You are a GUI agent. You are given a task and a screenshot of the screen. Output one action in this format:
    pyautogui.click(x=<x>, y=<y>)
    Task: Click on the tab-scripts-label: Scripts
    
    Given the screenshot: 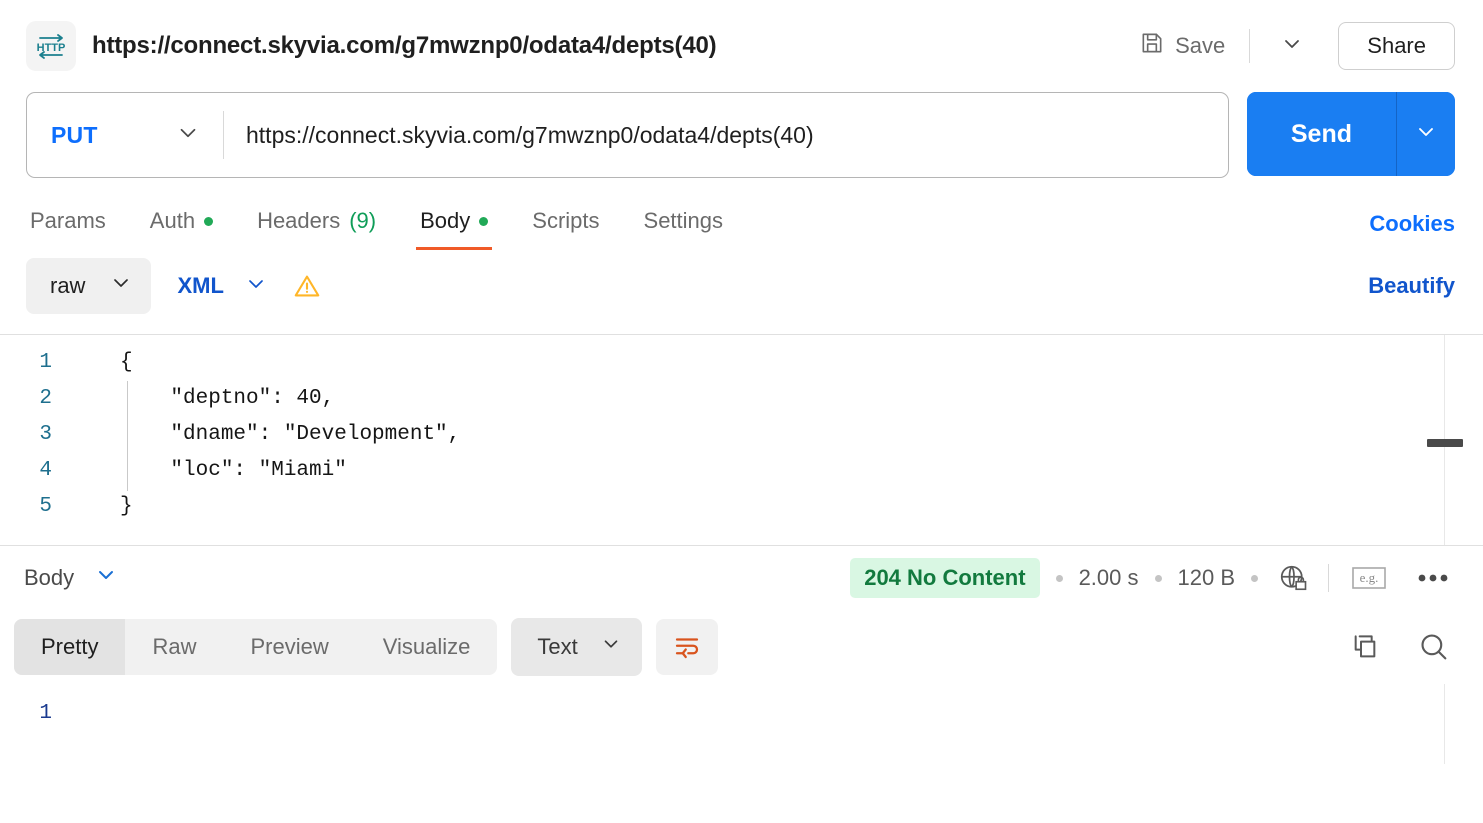 What is the action you would take?
    pyautogui.click(x=566, y=220)
    